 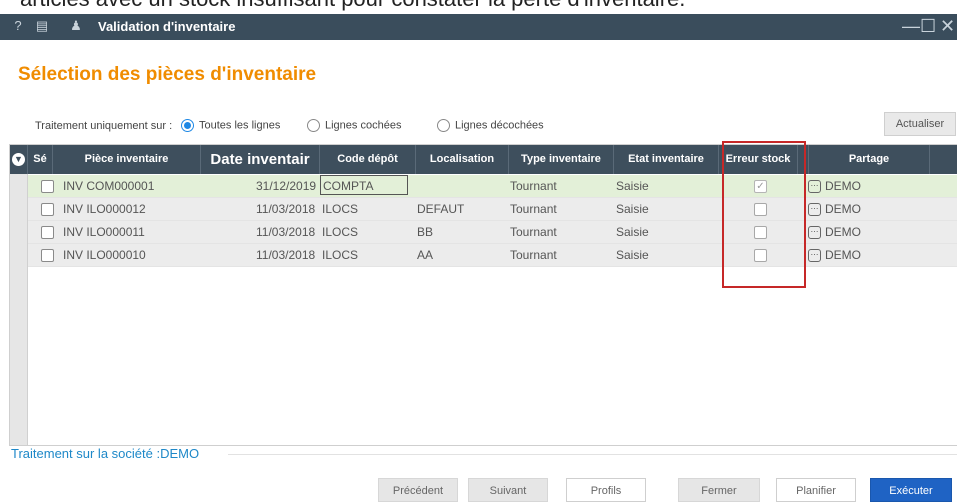 I want to click on cell-piece: INV ILO000012, so click(x=104, y=209).